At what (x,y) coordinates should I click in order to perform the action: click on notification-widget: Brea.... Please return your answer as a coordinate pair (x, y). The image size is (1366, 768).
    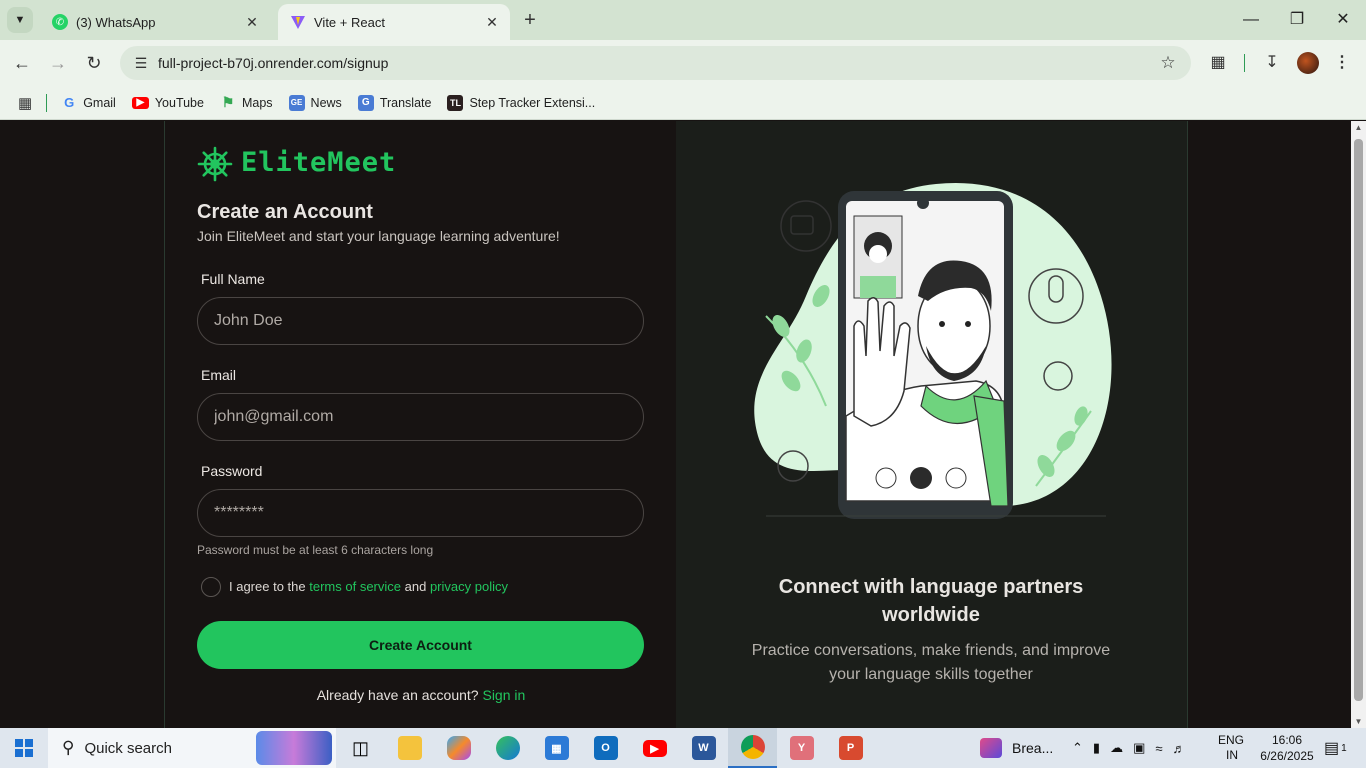
    Looking at the image, I should click on (1016, 748).